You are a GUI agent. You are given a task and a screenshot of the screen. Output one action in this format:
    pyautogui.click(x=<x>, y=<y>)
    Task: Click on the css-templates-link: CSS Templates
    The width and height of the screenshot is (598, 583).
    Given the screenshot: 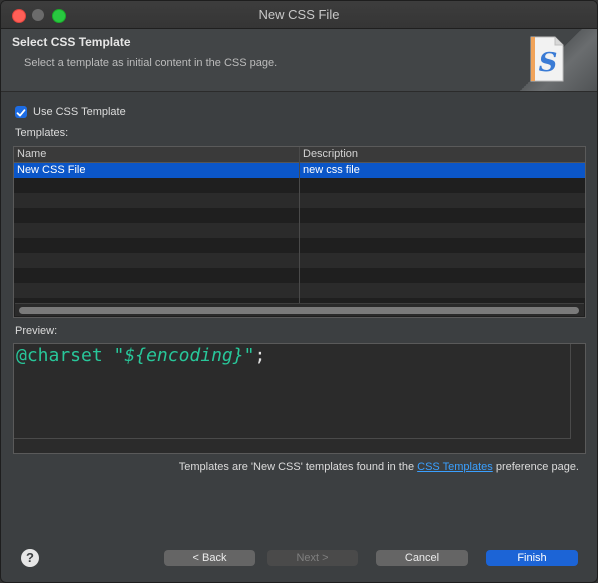 What is the action you would take?
    pyautogui.click(x=455, y=467)
    